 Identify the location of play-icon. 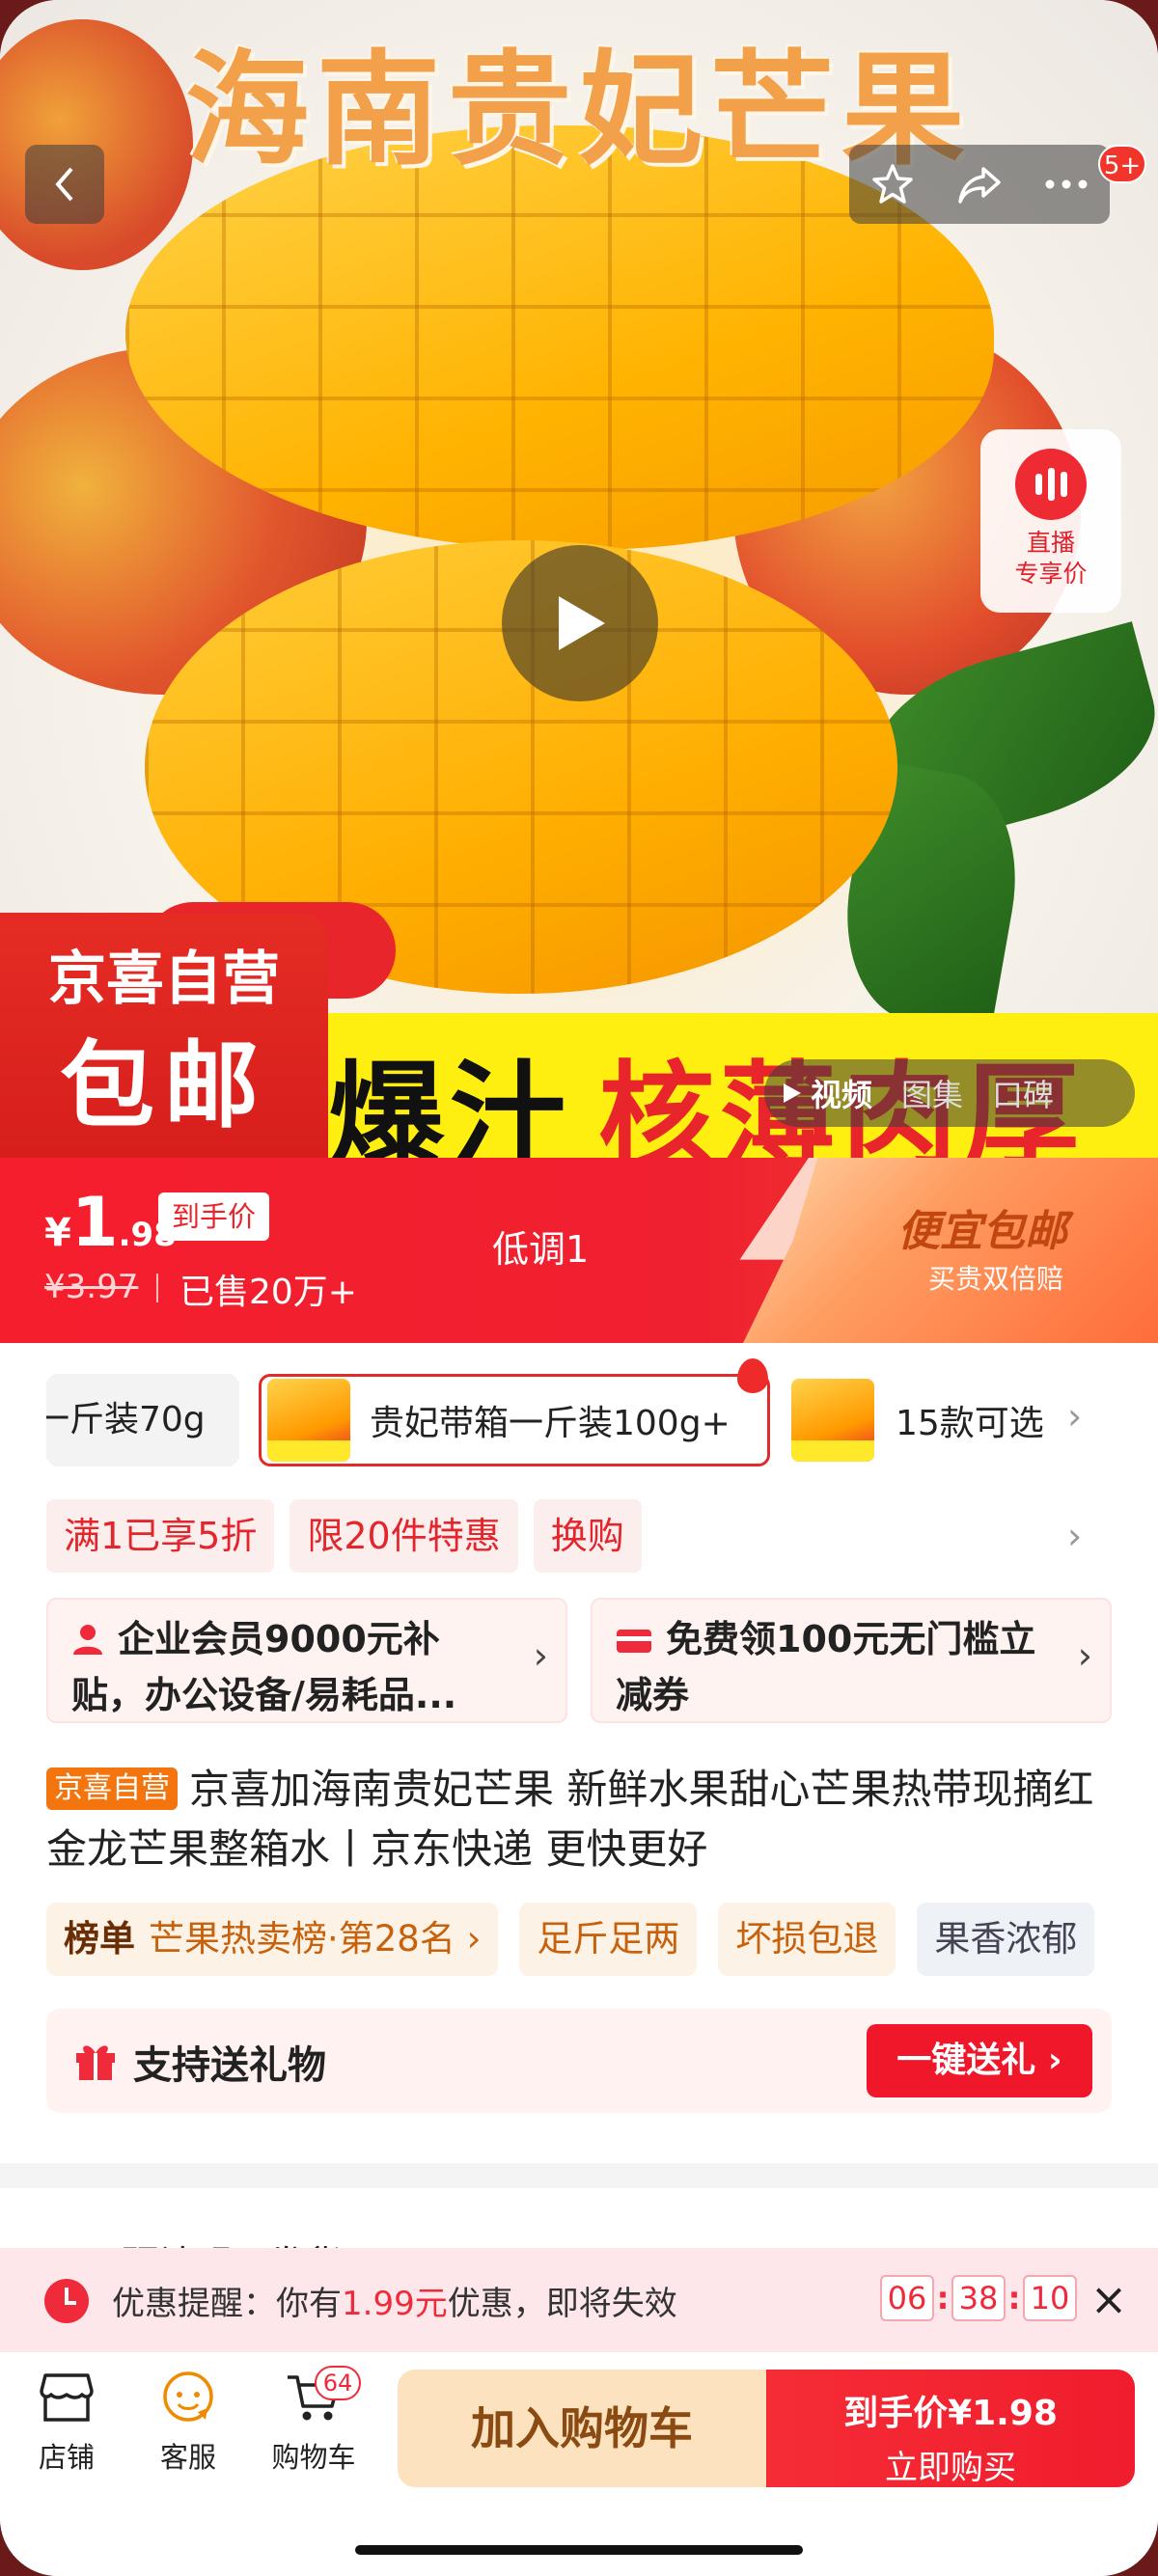
(582, 623).